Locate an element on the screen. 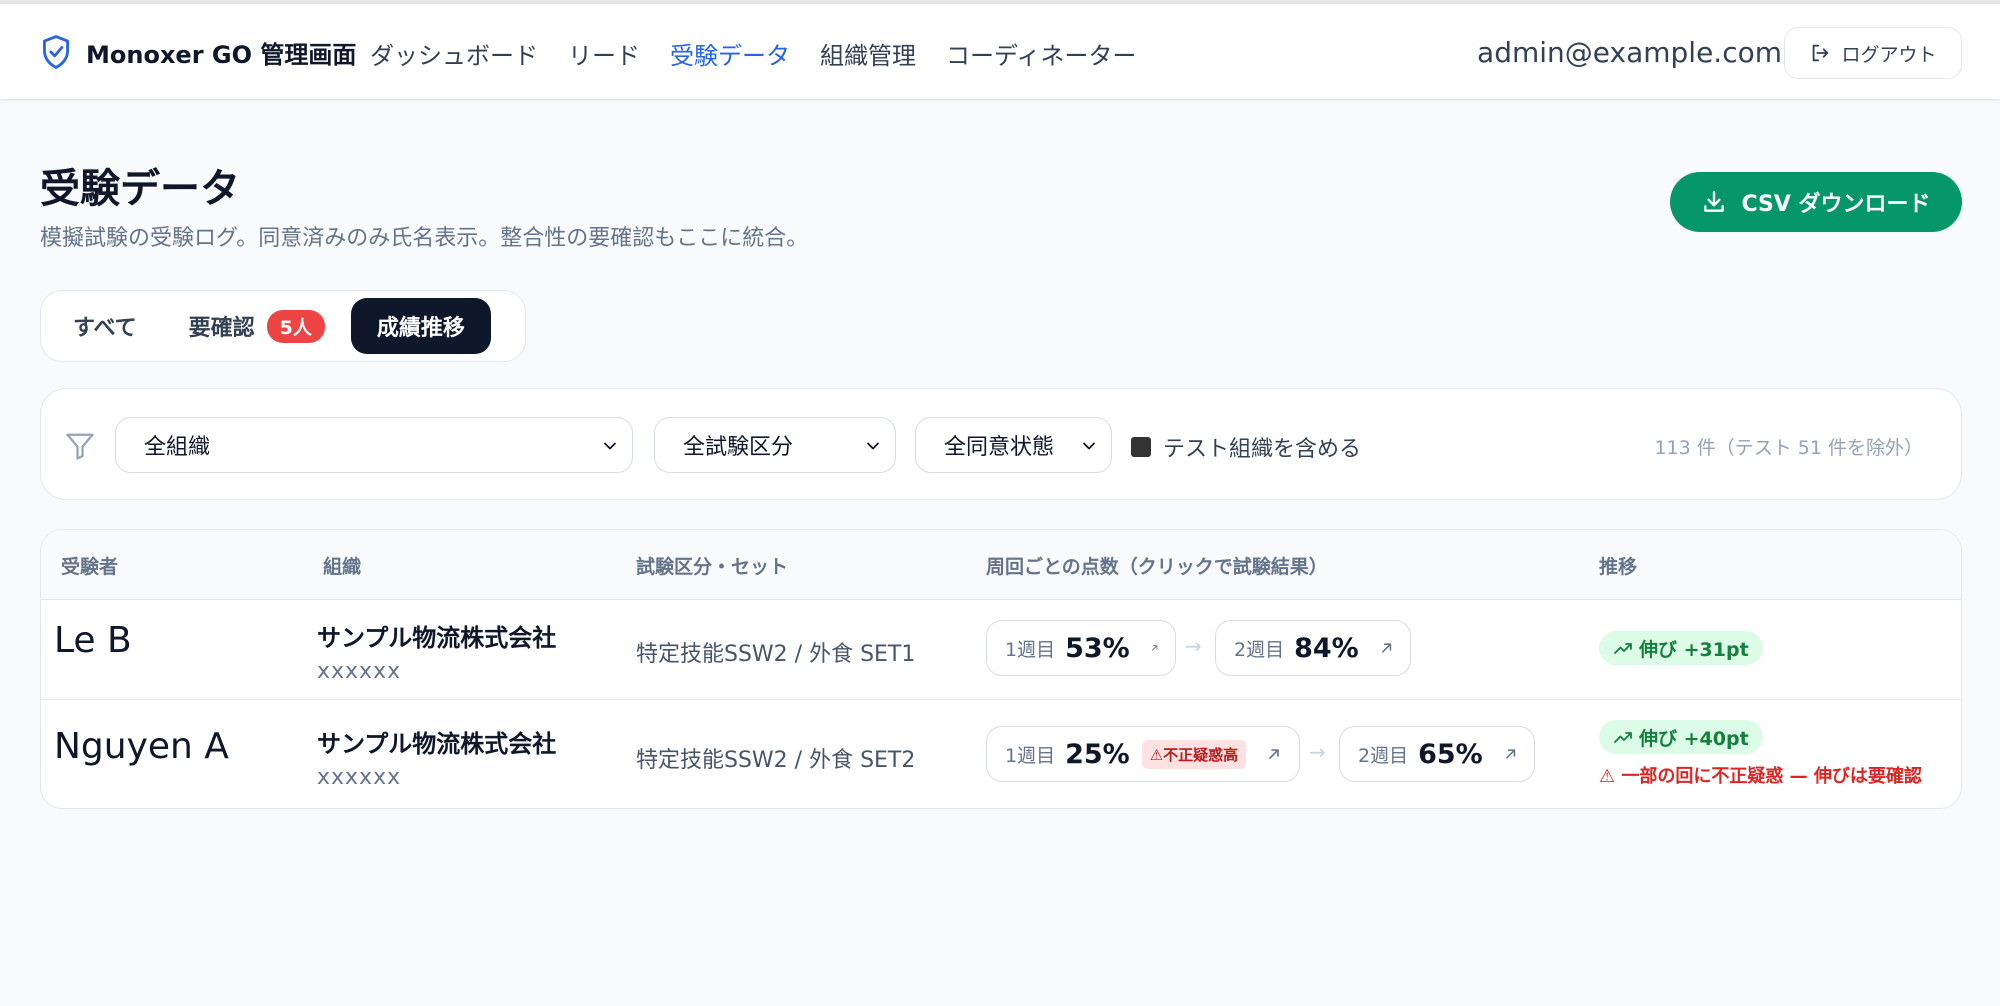 This screenshot has width=2000, height=1006. column-header-organization: 組織 is located at coordinates (342, 567).